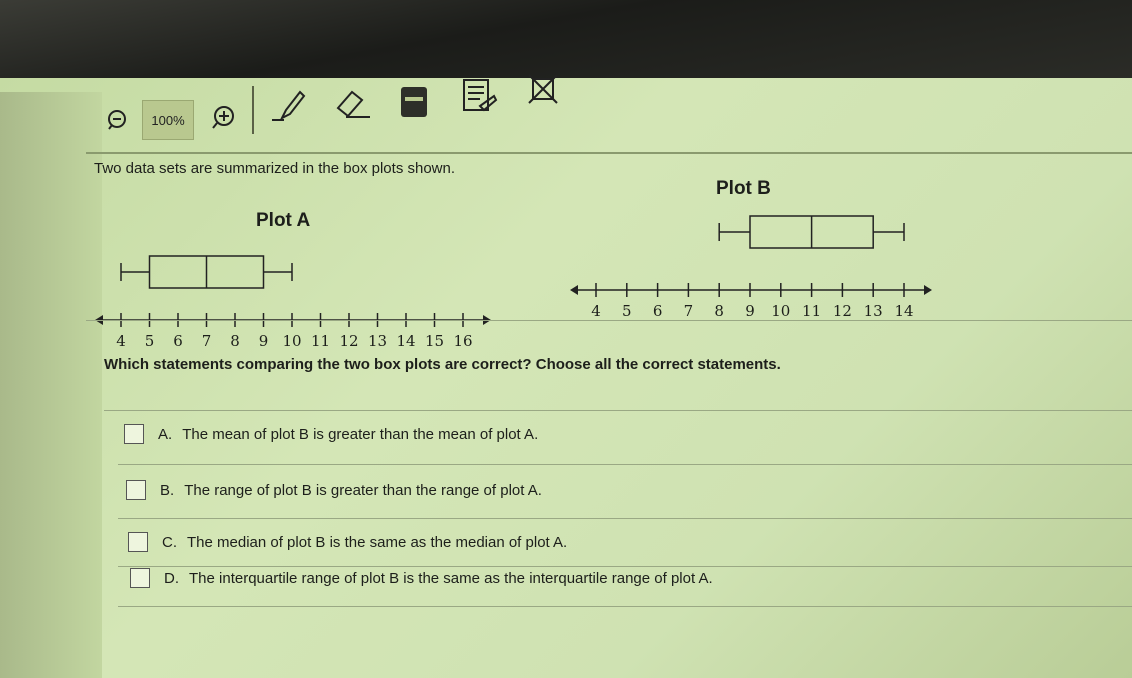 This screenshot has height=678, width=1132. What do you see at coordinates (169, 542) in the screenshot?
I see `option-c-letter: C.` at bounding box center [169, 542].